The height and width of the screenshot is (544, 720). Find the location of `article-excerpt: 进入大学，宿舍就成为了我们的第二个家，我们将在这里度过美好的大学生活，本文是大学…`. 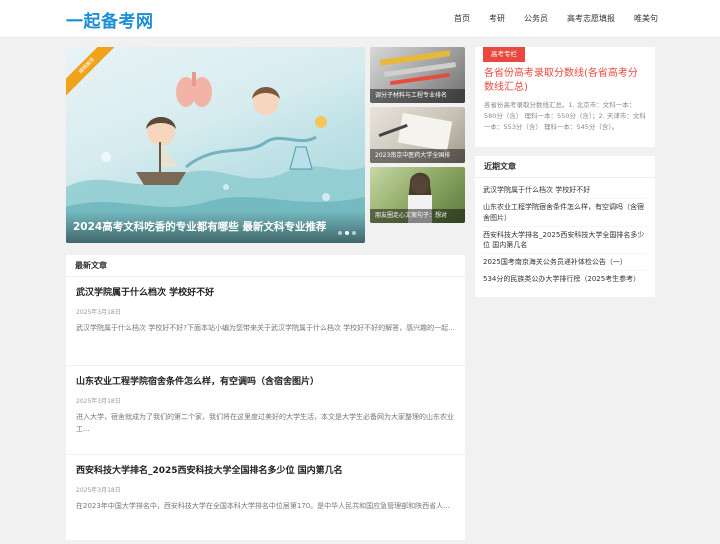

article-excerpt: 进入大学，宿舍就成为了我们的第二个家，我们将在这里度过美好的大学生活，本文是大学… is located at coordinates (265, 423).